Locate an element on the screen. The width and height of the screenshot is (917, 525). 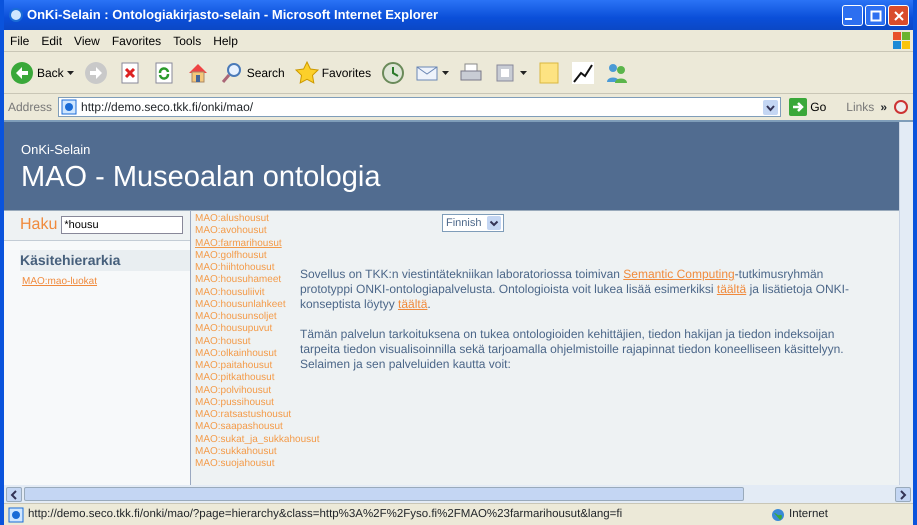
search-label: Haku is located at coordinates (39, 225).